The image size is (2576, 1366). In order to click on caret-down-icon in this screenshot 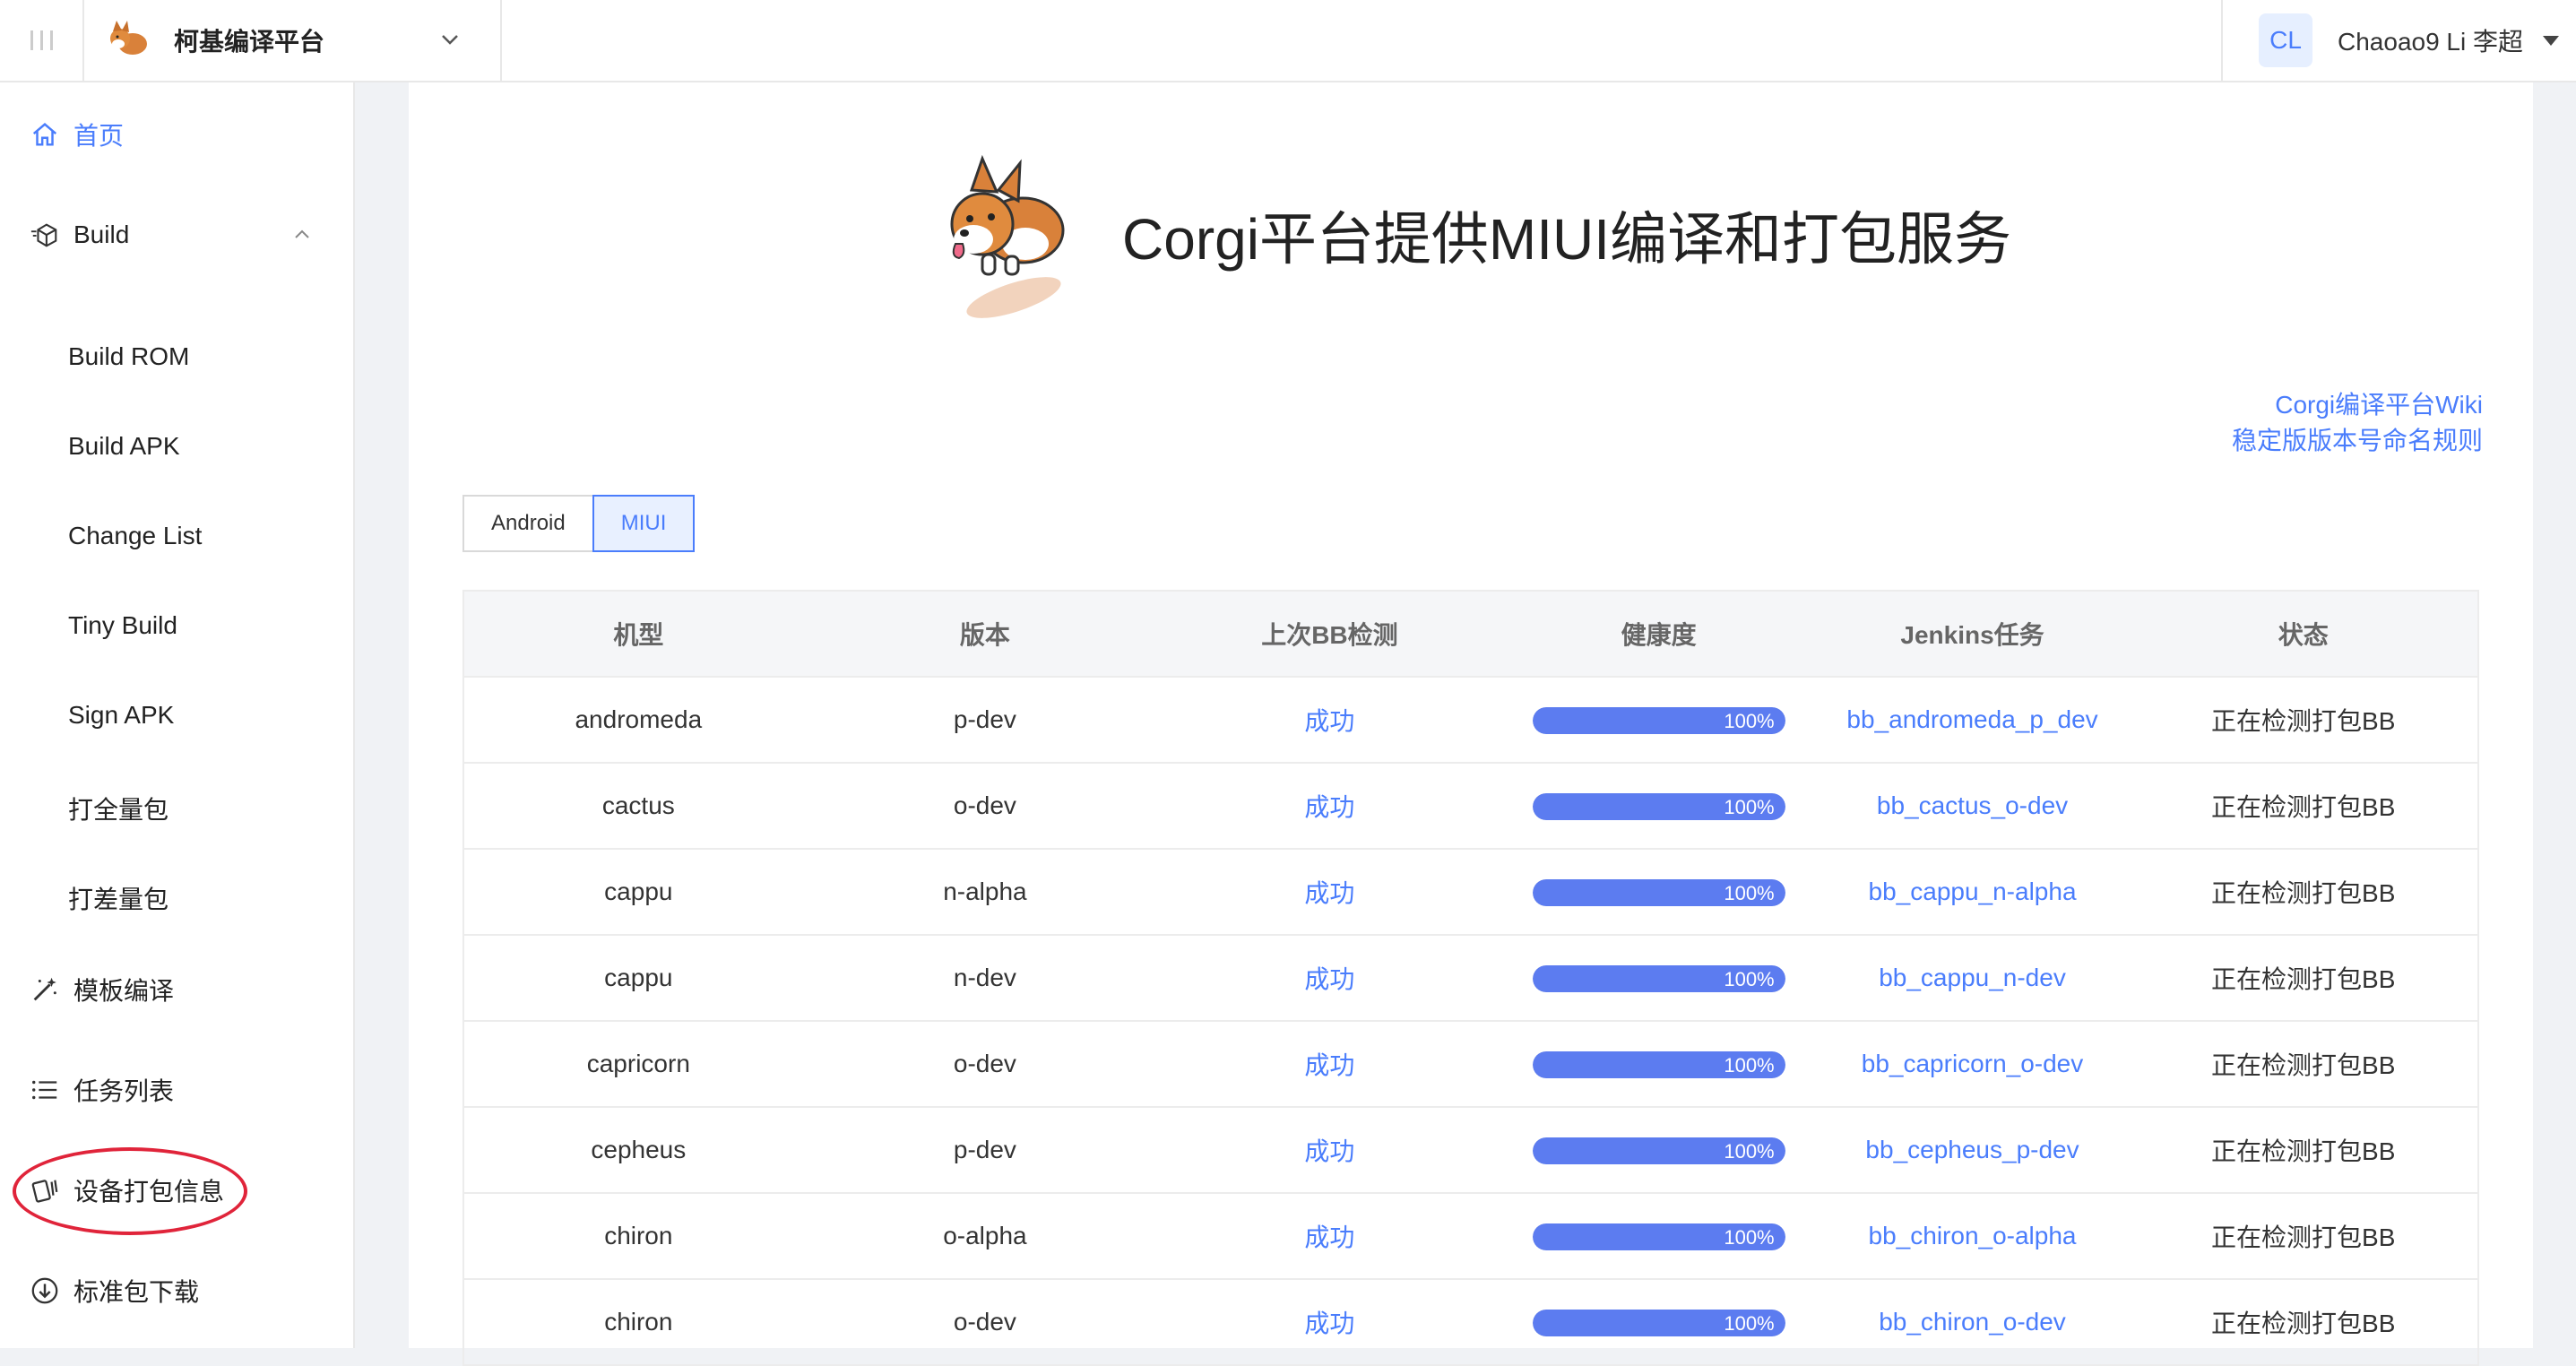, I will do `click(2551, 41)`.